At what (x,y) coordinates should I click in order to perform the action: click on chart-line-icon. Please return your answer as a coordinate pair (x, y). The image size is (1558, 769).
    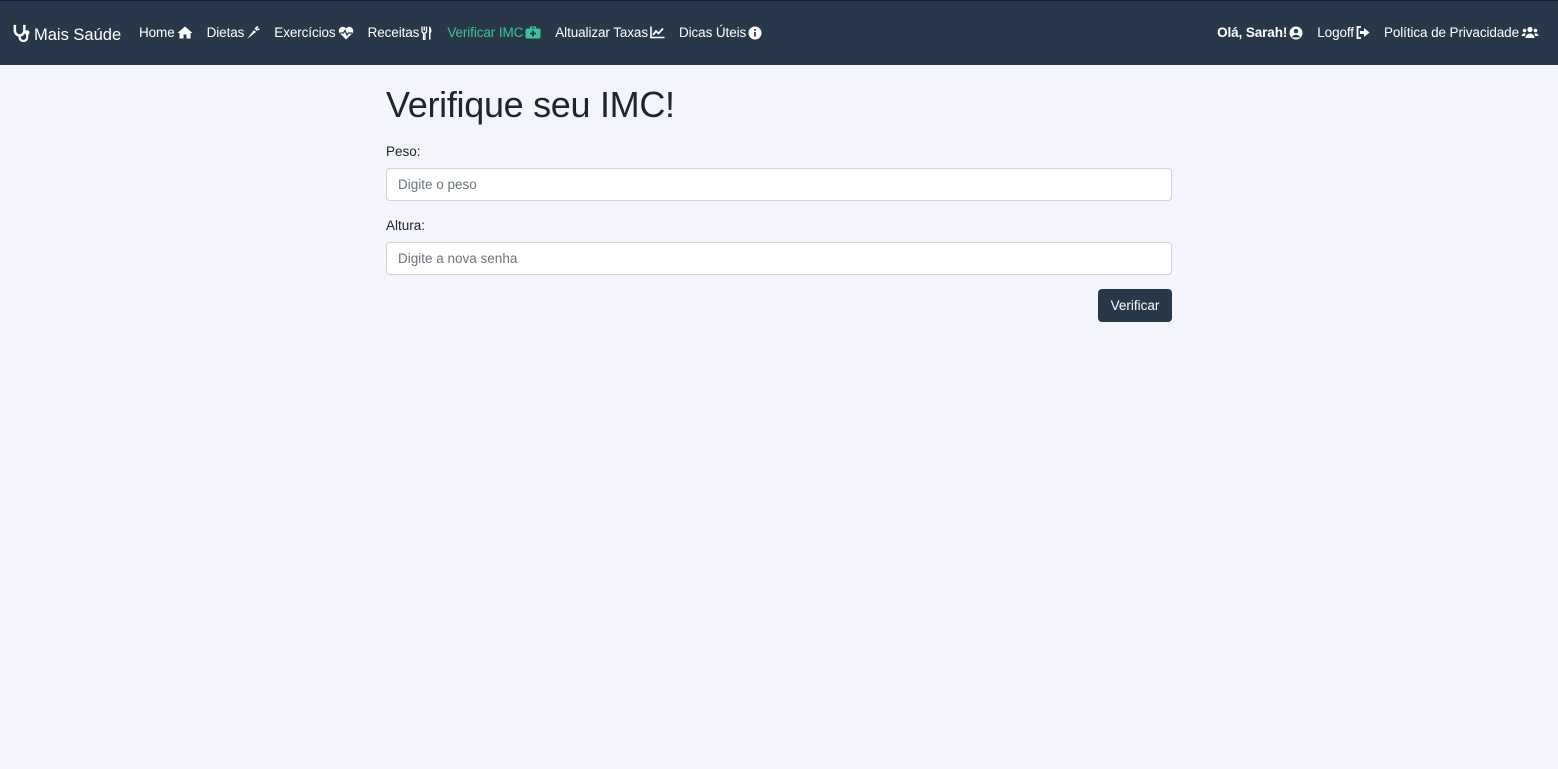
    Looking at the image, I should click on (657, 32).